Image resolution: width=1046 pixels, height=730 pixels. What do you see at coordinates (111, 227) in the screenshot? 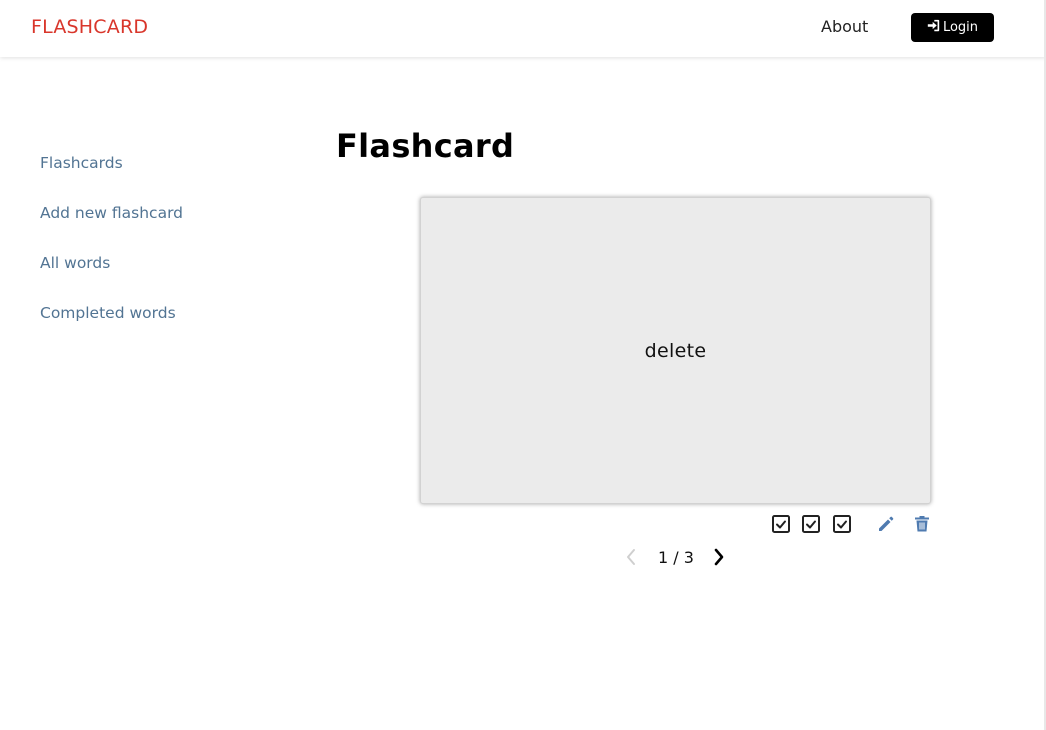
I see `sidebar-item-add-new-flashcard: Add new flashcard` at bounding box center [111, 227].